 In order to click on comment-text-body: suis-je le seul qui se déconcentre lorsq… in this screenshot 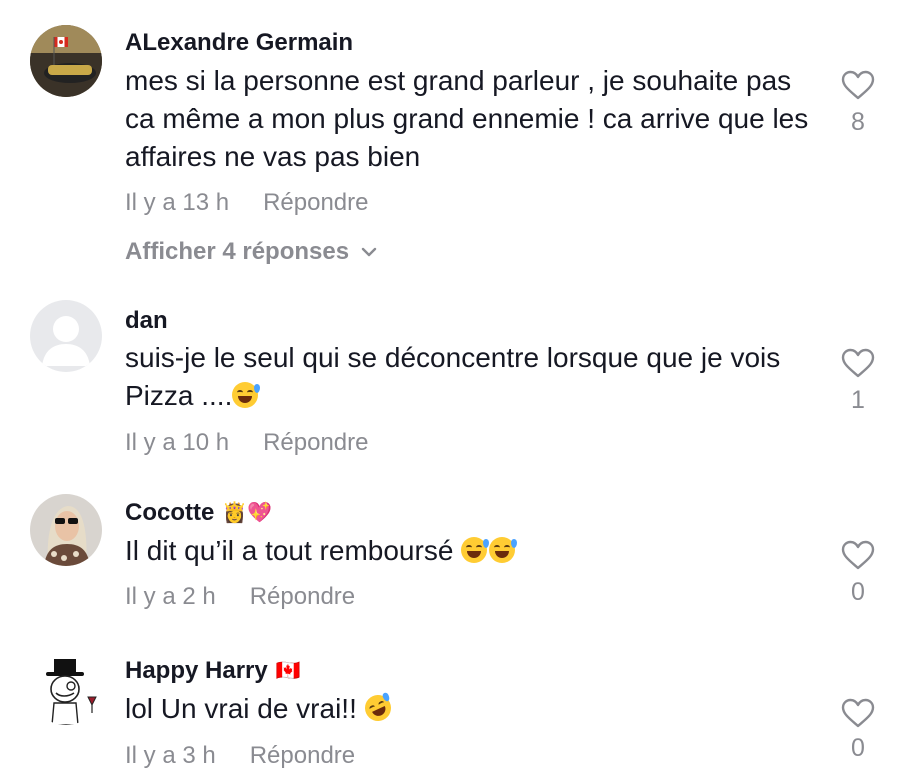, I will do `click(453, 376)`.